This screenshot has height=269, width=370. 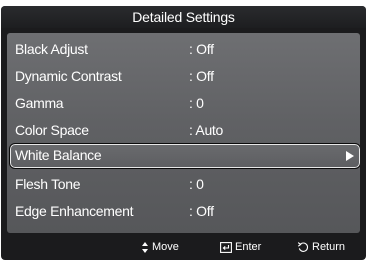 I want to click on menu-item-label: Edge Enhancement, so click(x=74, y=211).